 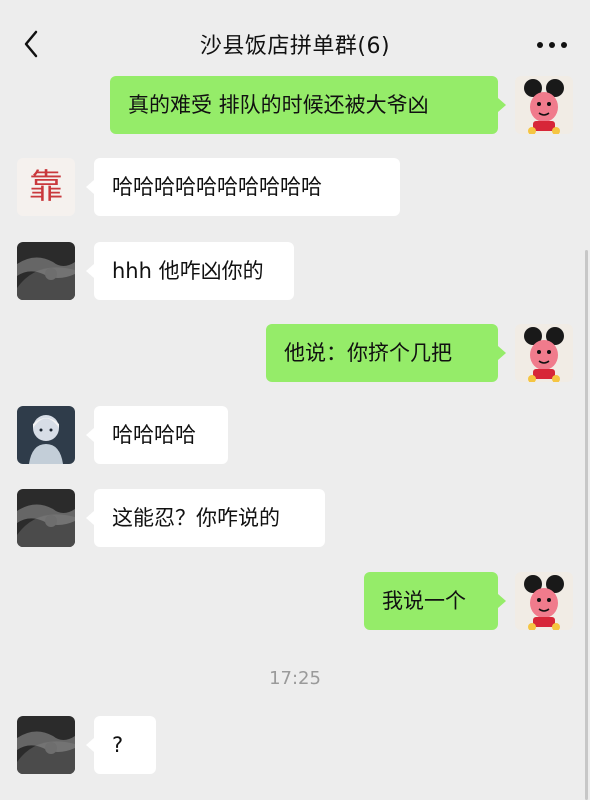 I want to click on outgoing-message-bubble: 我说一个, so click(x=435, y=601).